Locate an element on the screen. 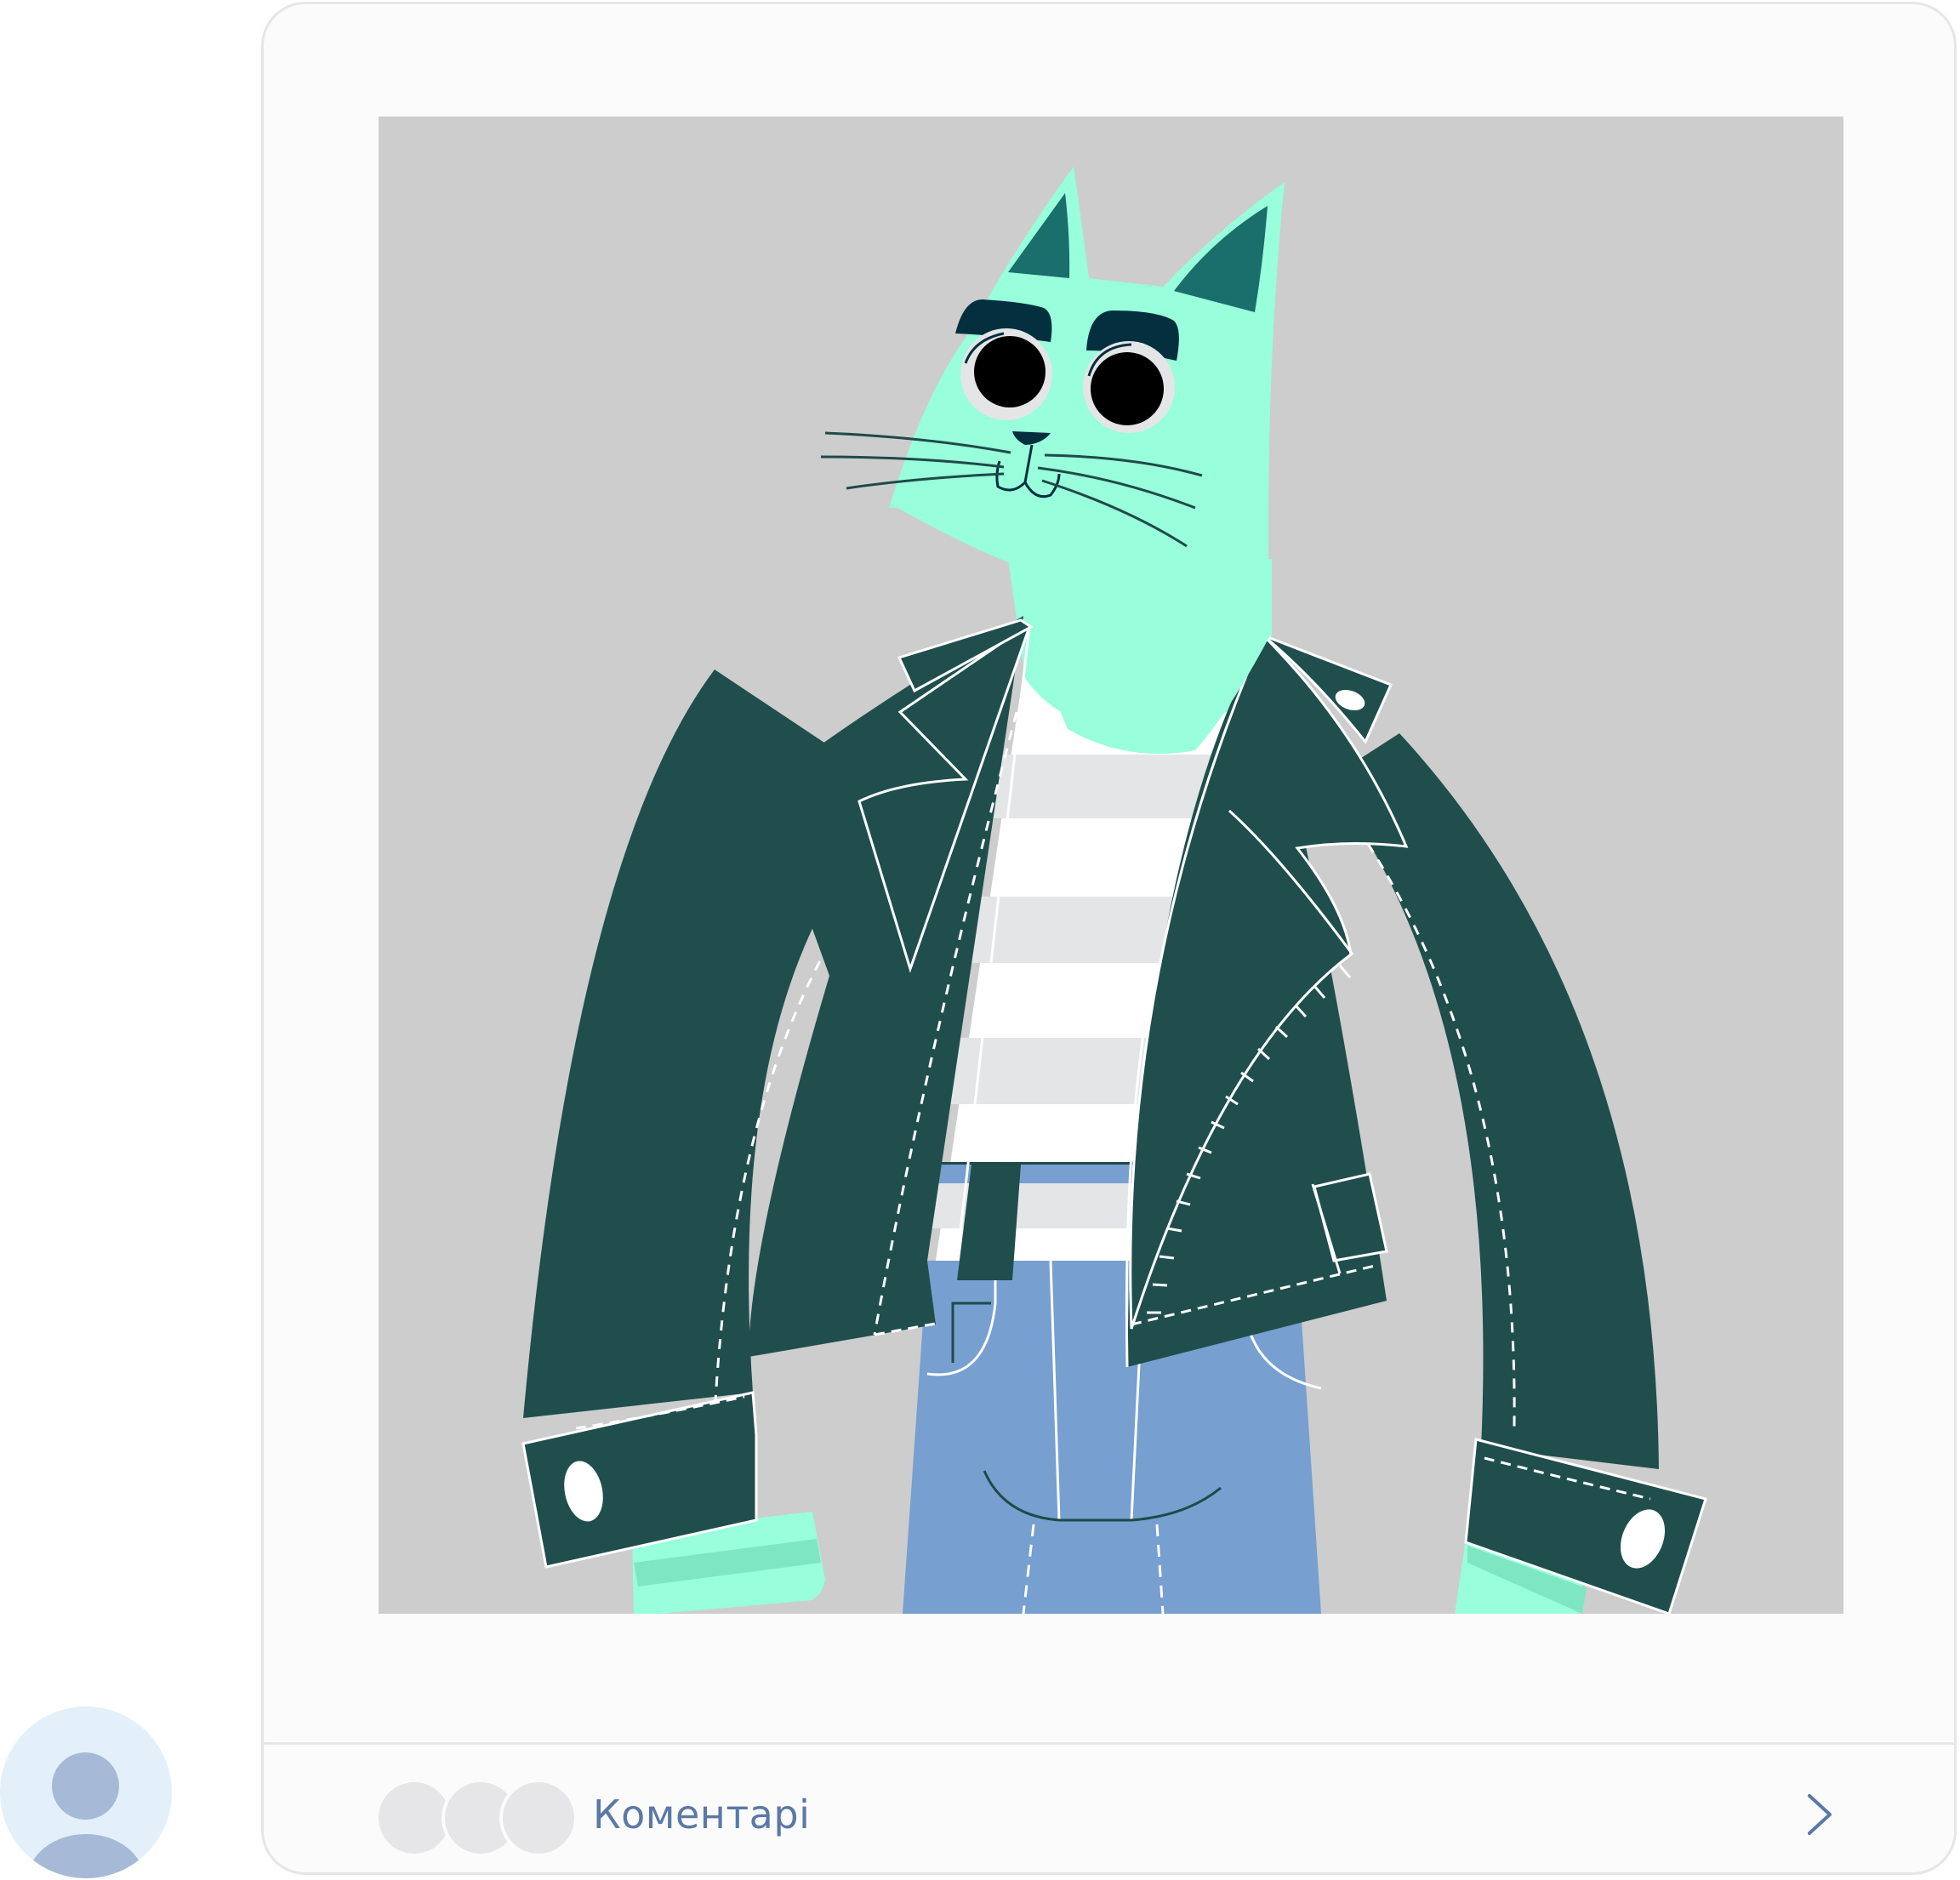 The width and height of the screenshot is (1960, 1880). right-eye-pupil is located at coordinates (1127, 388).